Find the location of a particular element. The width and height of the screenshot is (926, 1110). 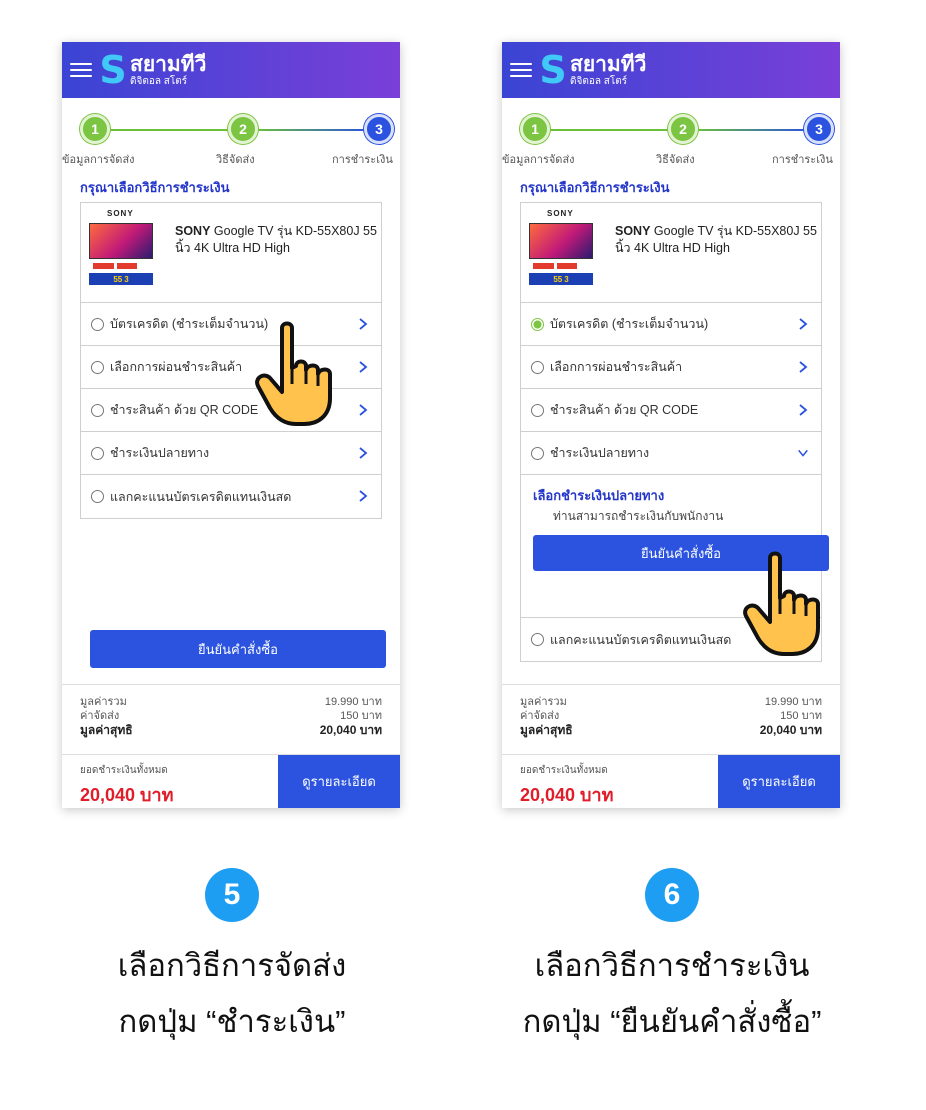

product-banner: 55 3 is located at coordinates (121, 279).